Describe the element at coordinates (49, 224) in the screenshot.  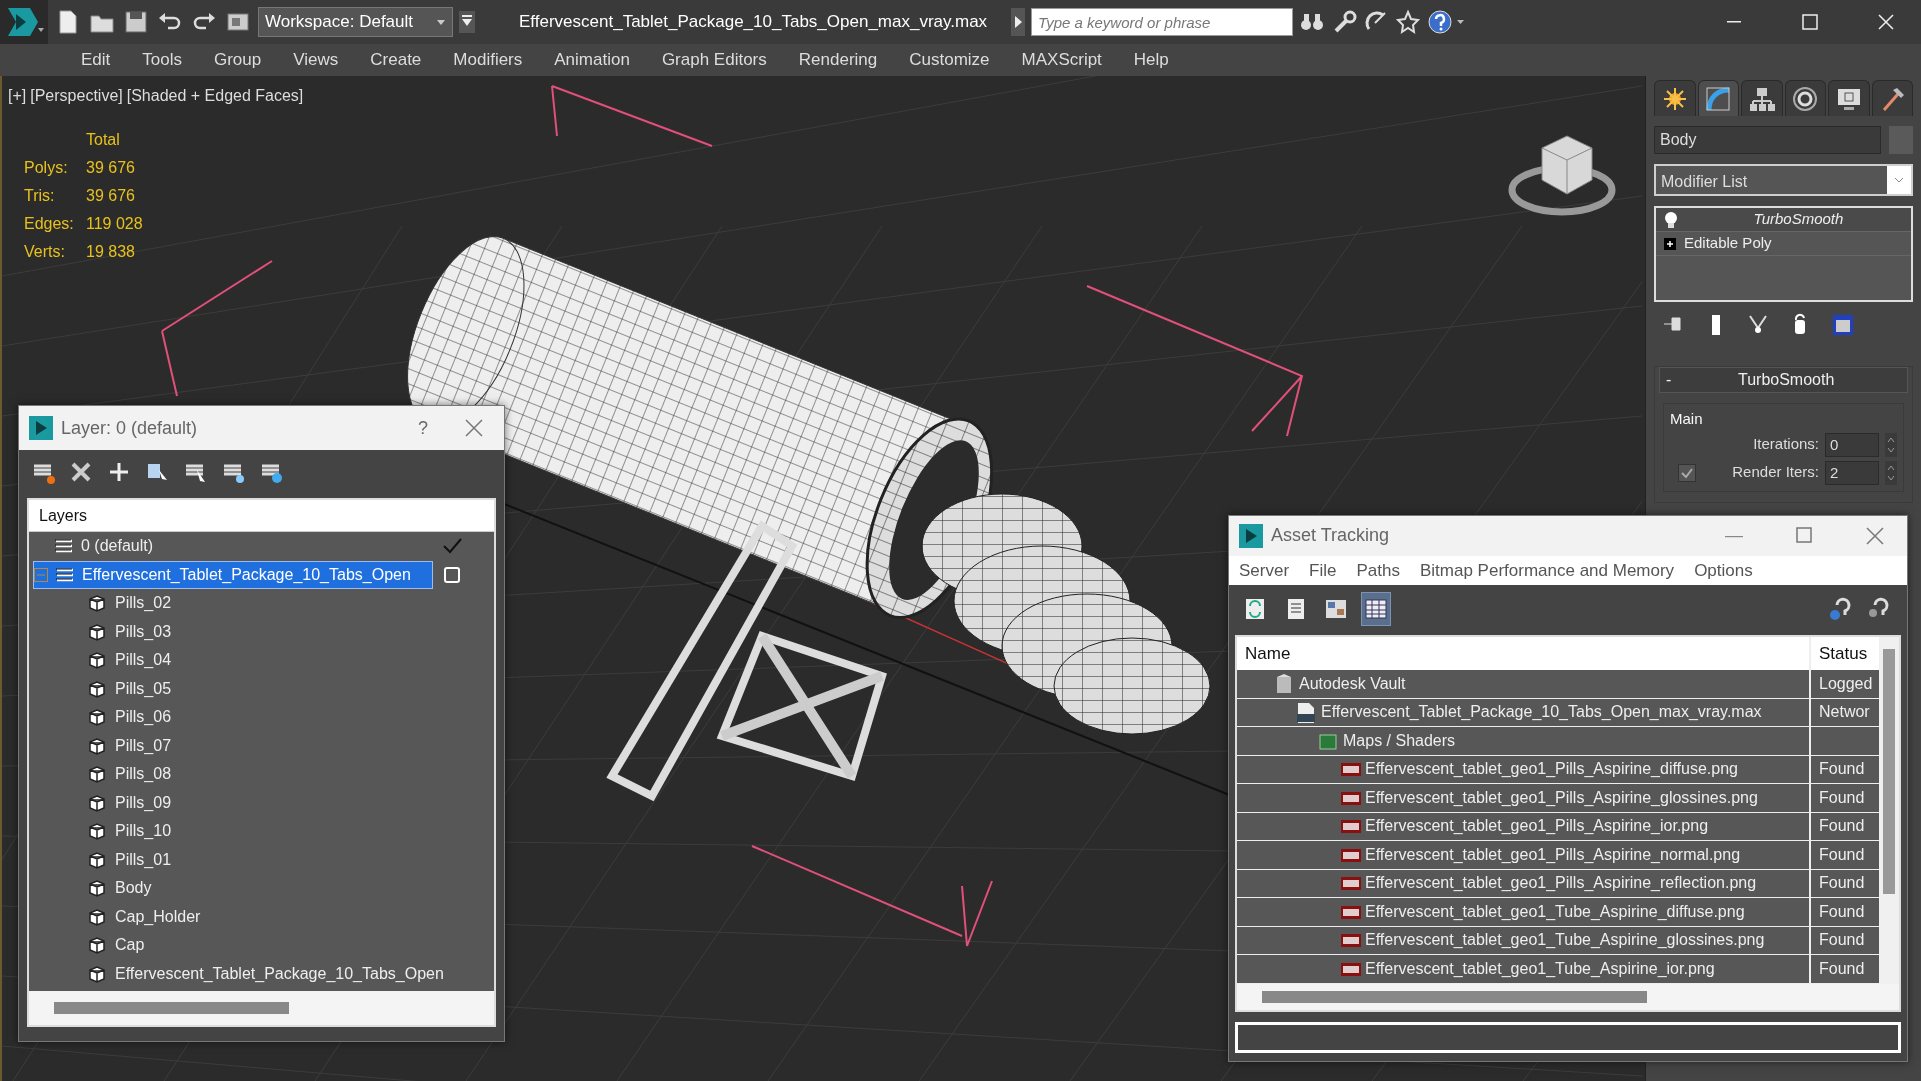
I see `stat-label: Edges:` at that location.